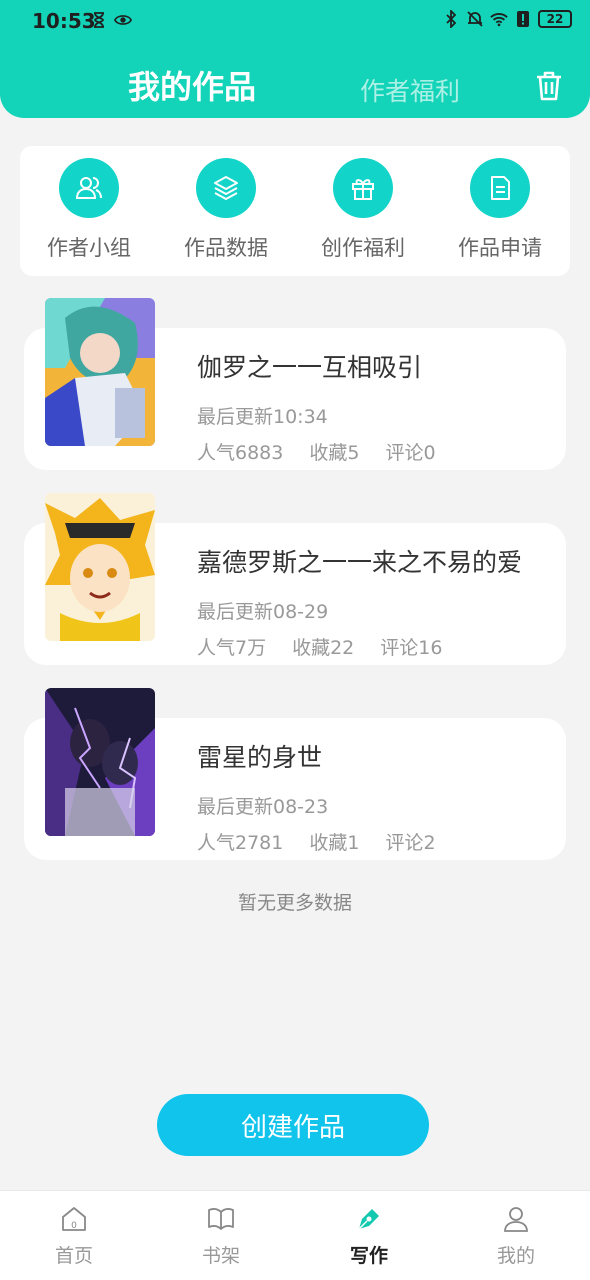  I want to click on eye-icon, so click(123, 20).